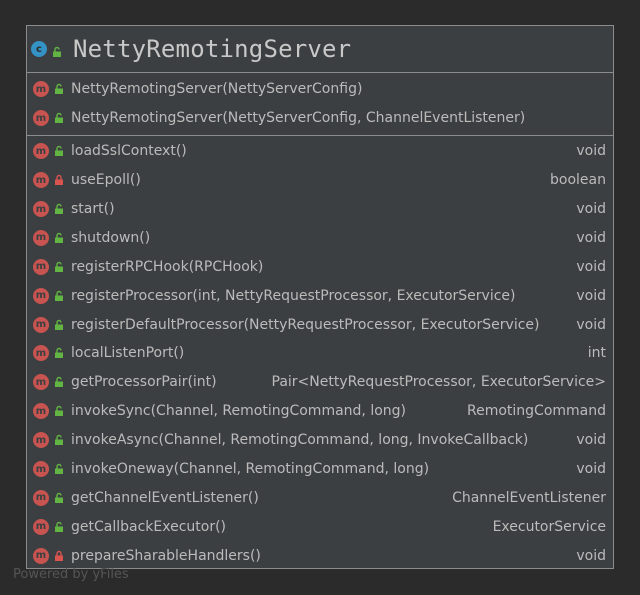 This screenshot has height=595, width=640. Describe the element at coordinates (128, 353) in the screenshot. I see `method-signature: localListenPort()` at that location.